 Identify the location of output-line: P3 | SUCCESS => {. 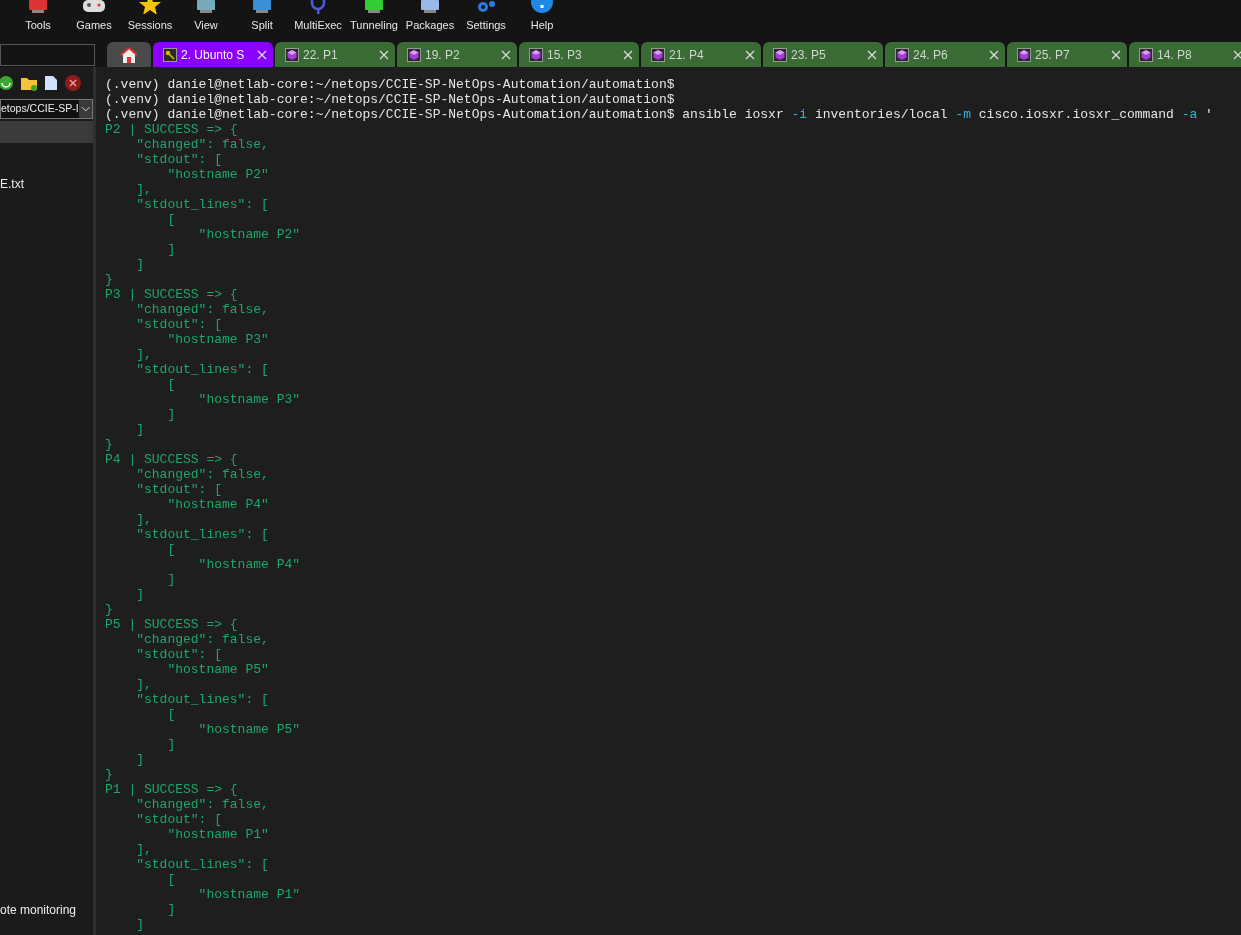
(171, 294).